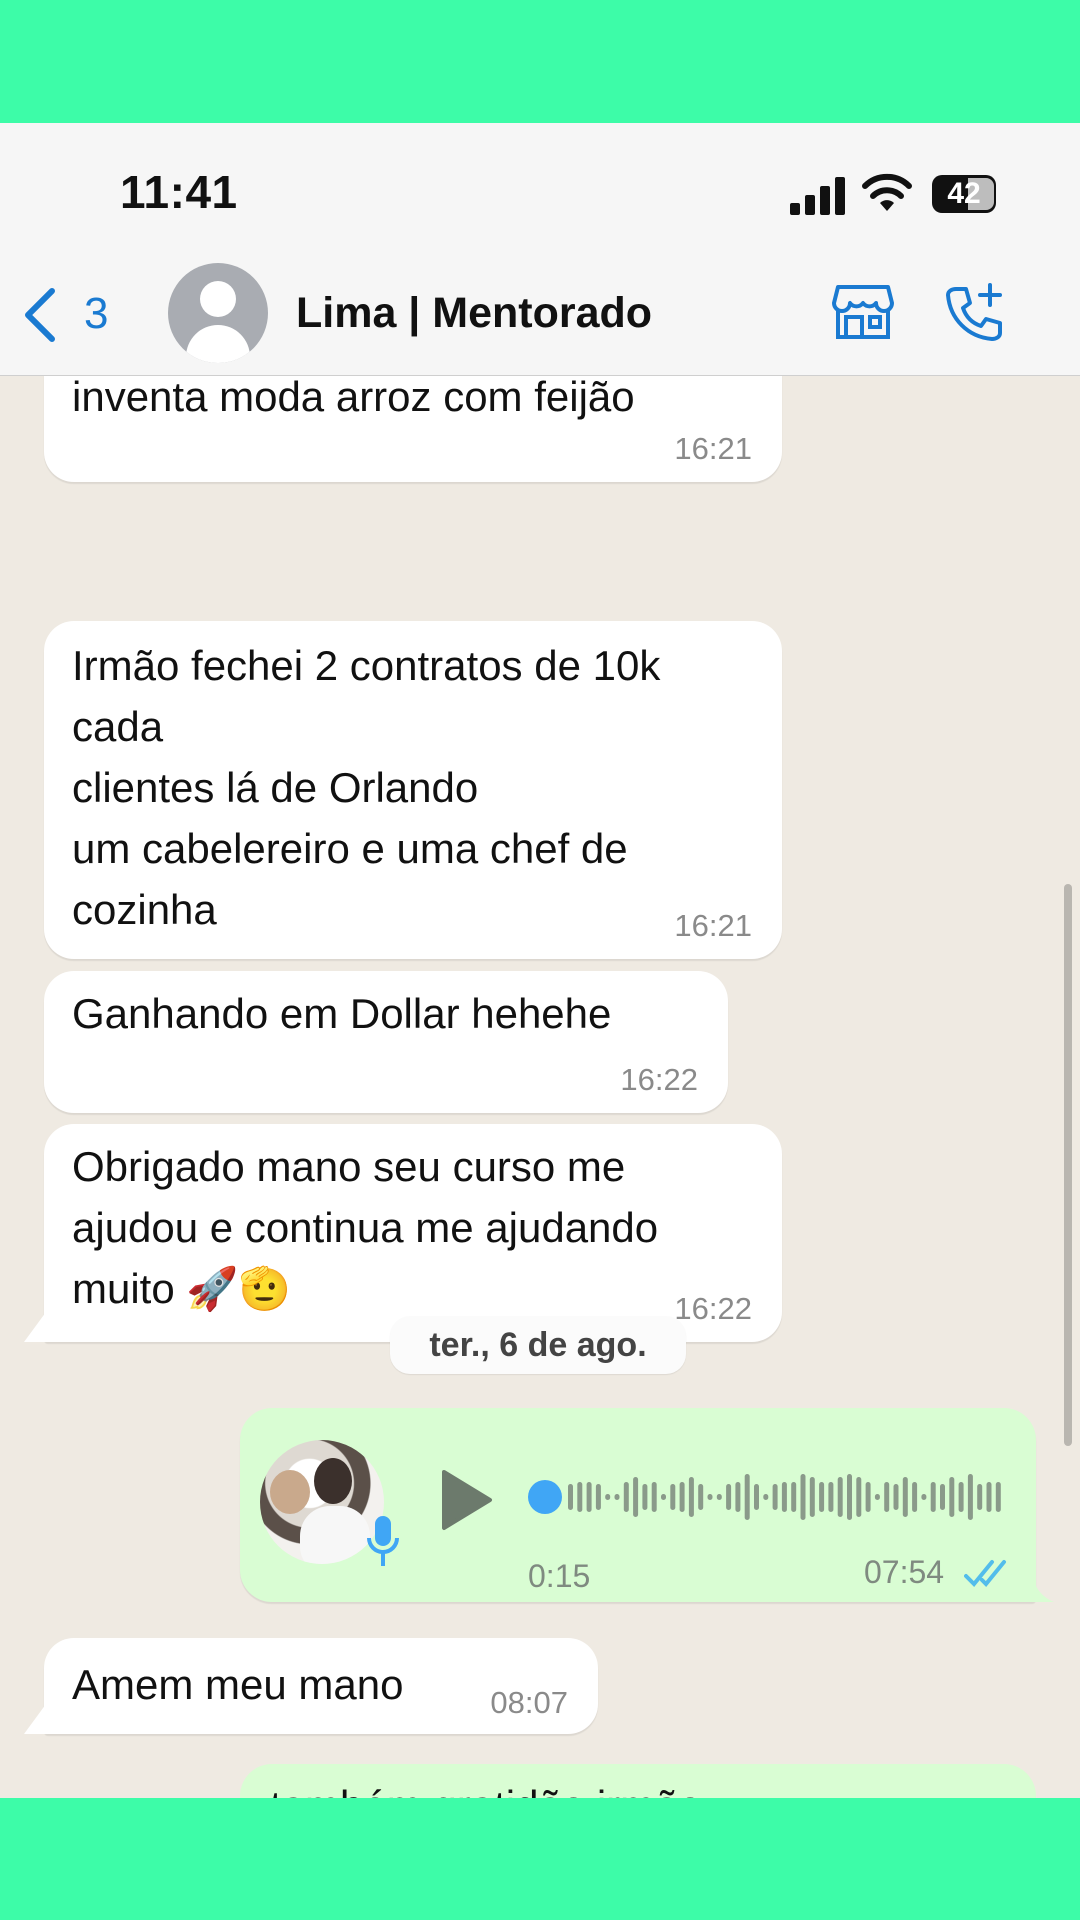 The image size is (1080, 1920). I want to click on wifi-icon, so click(887, 192).